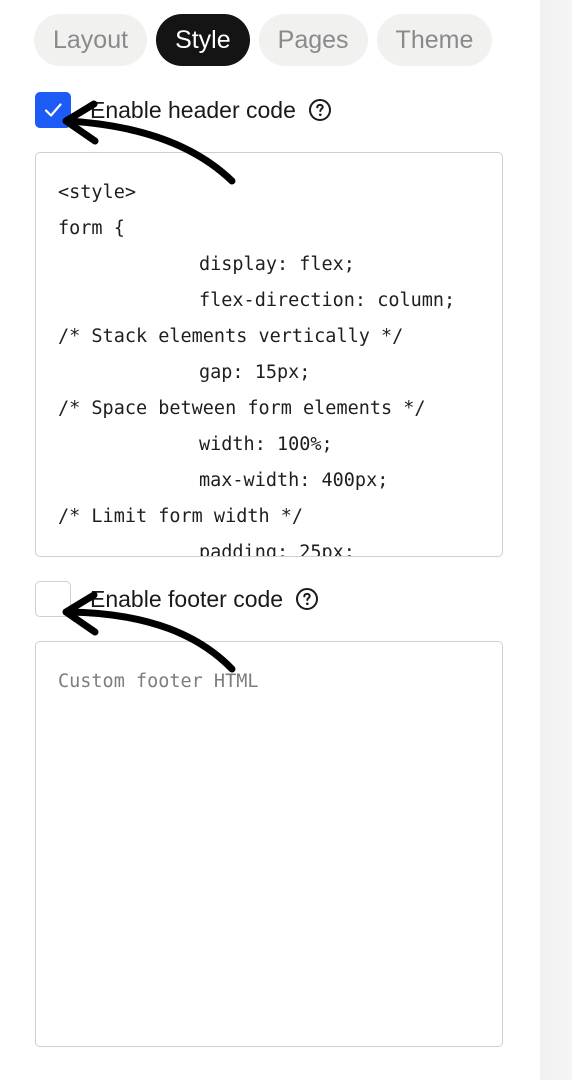  Describe the element at coordinates (97, 192) in the screenshot. I see `code-line: <style>` at that location.